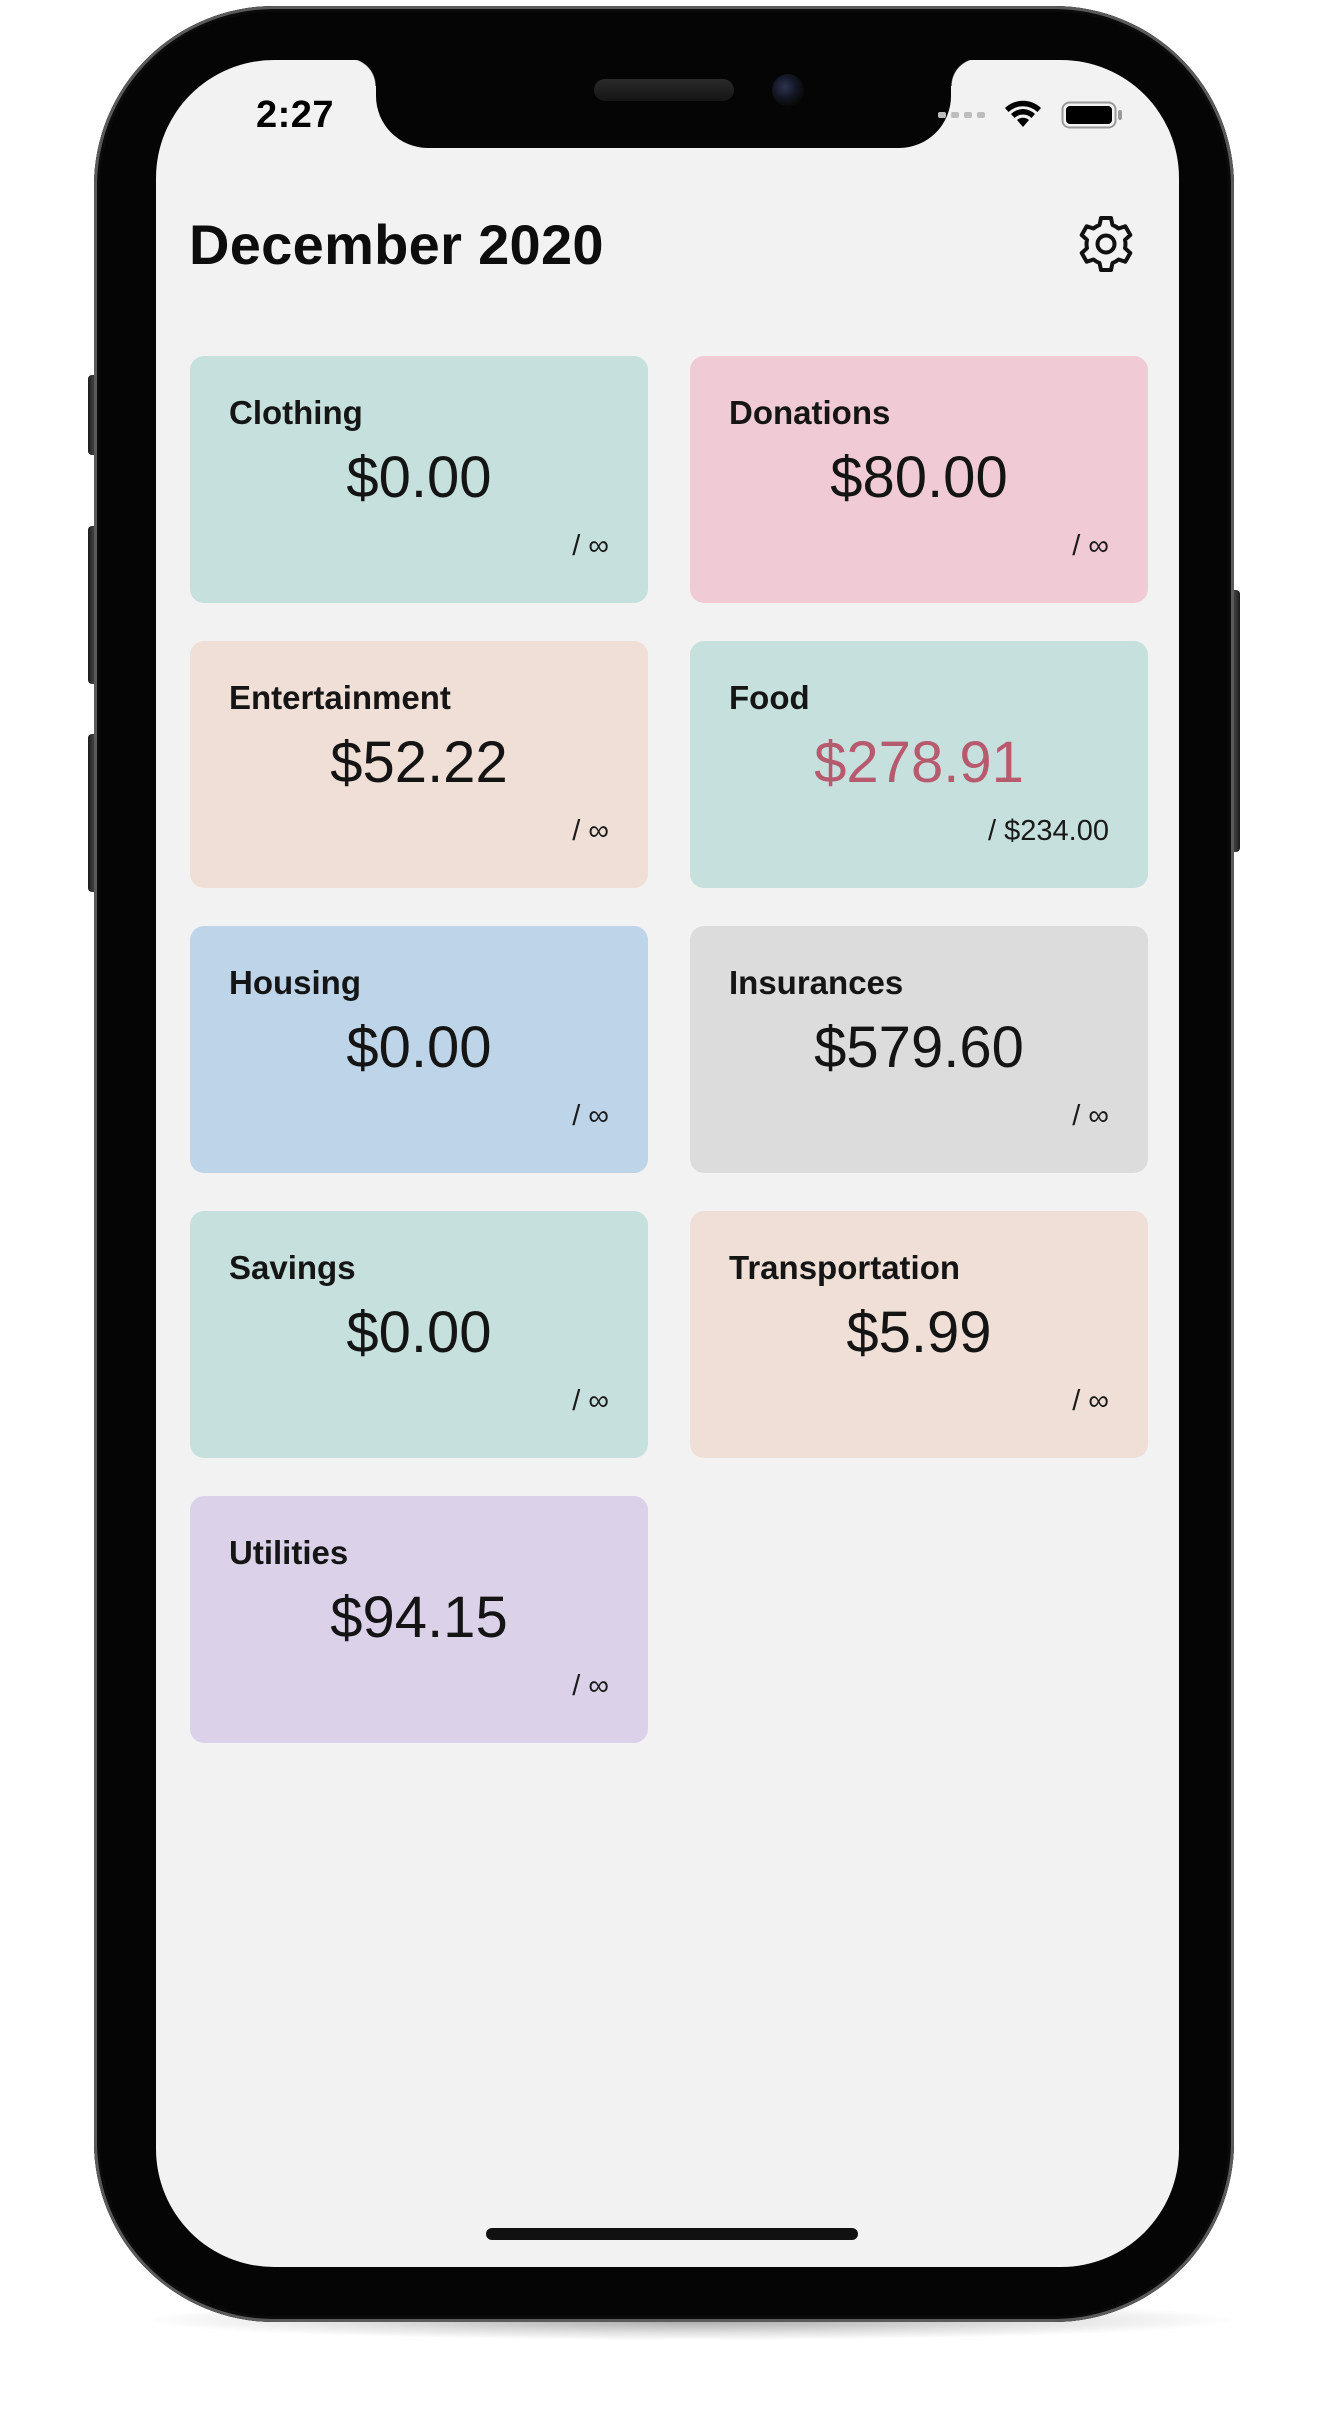  Describe the element at coordinates (664, 90) in the screenshot. I see `earpiece-speaker` at that location.